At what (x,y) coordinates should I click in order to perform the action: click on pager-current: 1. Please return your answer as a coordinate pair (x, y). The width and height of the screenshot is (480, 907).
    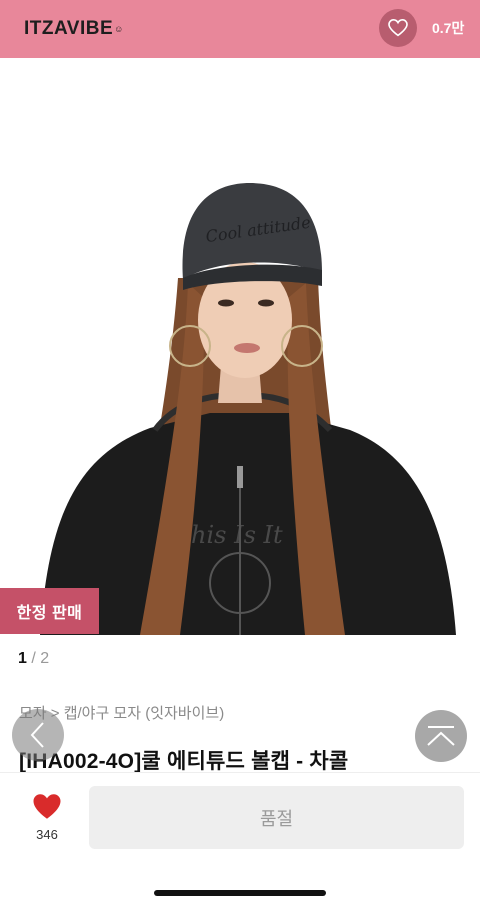
    Looking at the image, I should click on (22, 658).